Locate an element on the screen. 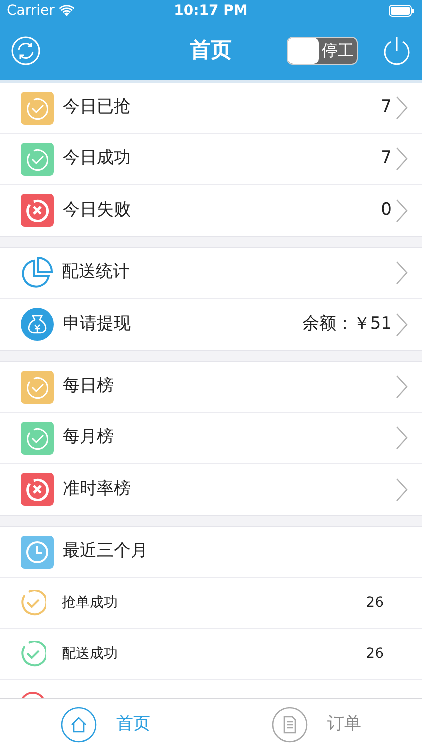  row-value: 0 is located at coordinates (386, 210).